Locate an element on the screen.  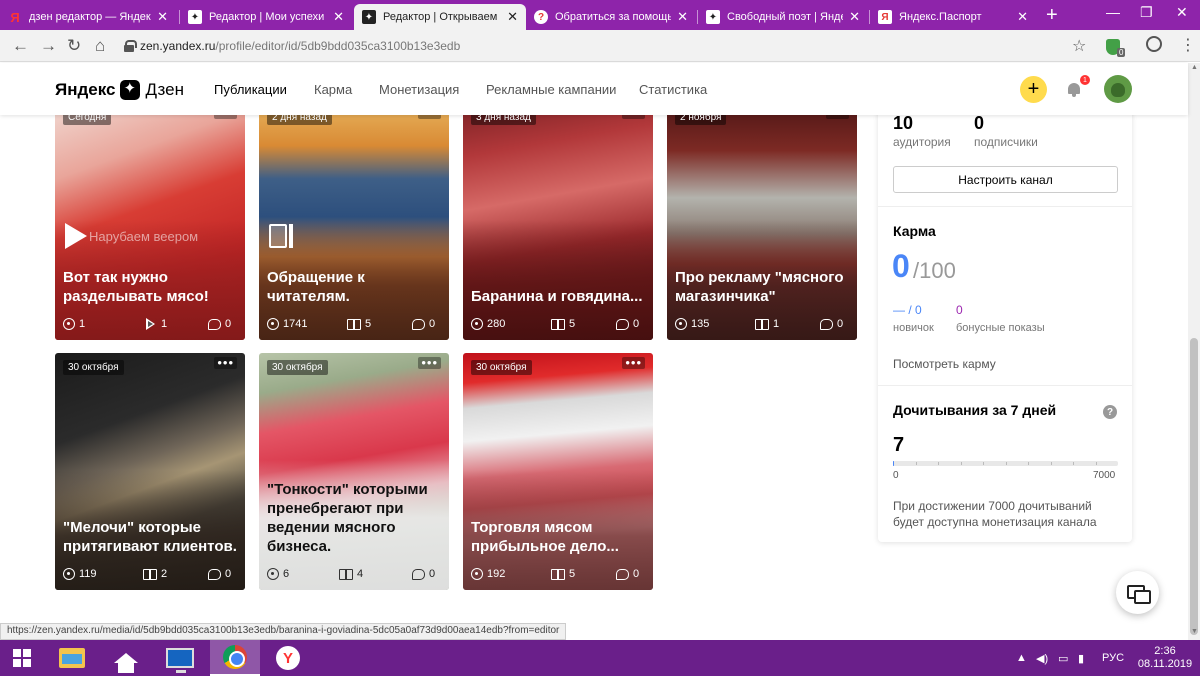
avatar is located at coordinates (1118, 89).